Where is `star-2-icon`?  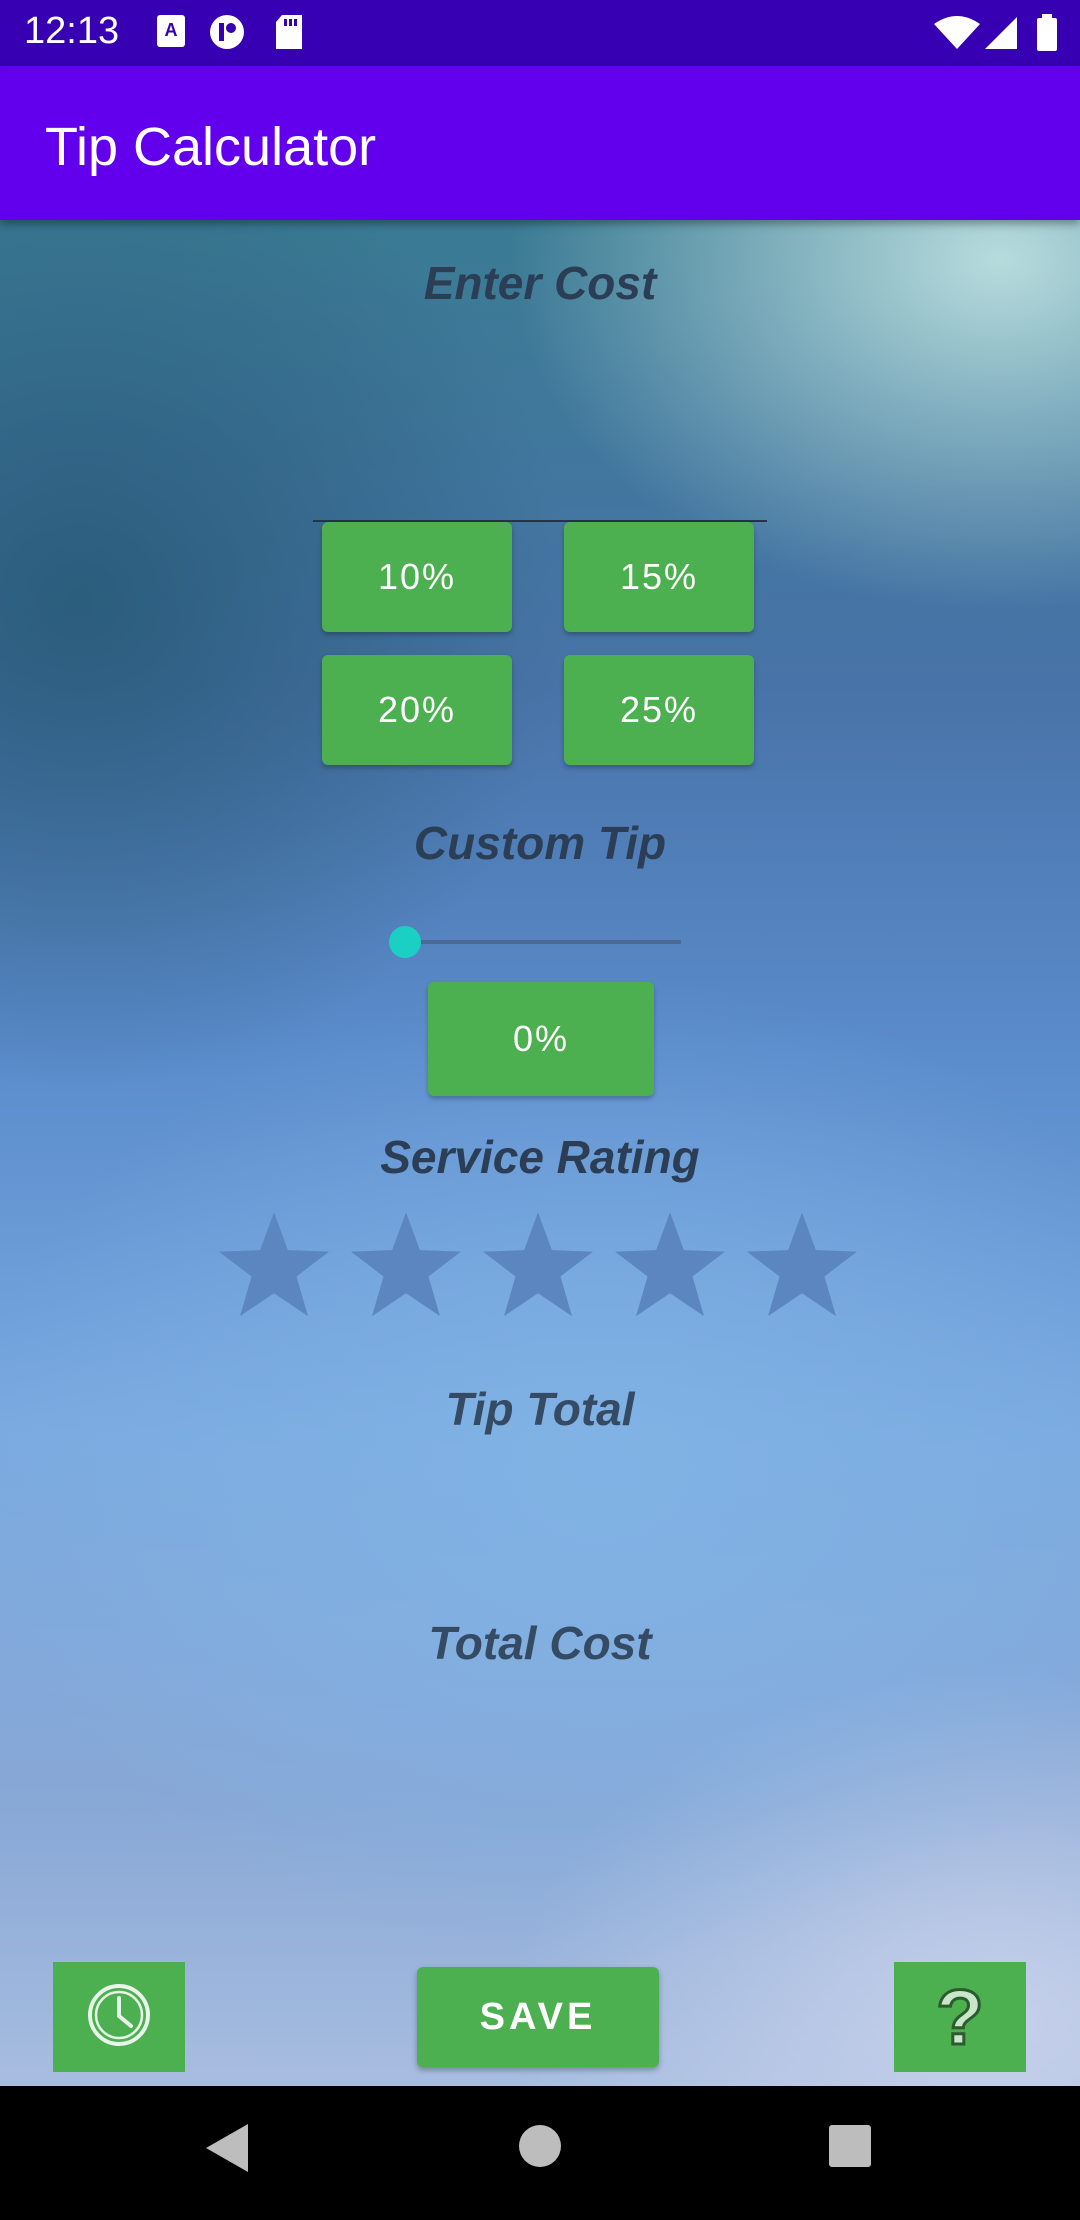 star-2-icon is located at coordinates (406, 1265).